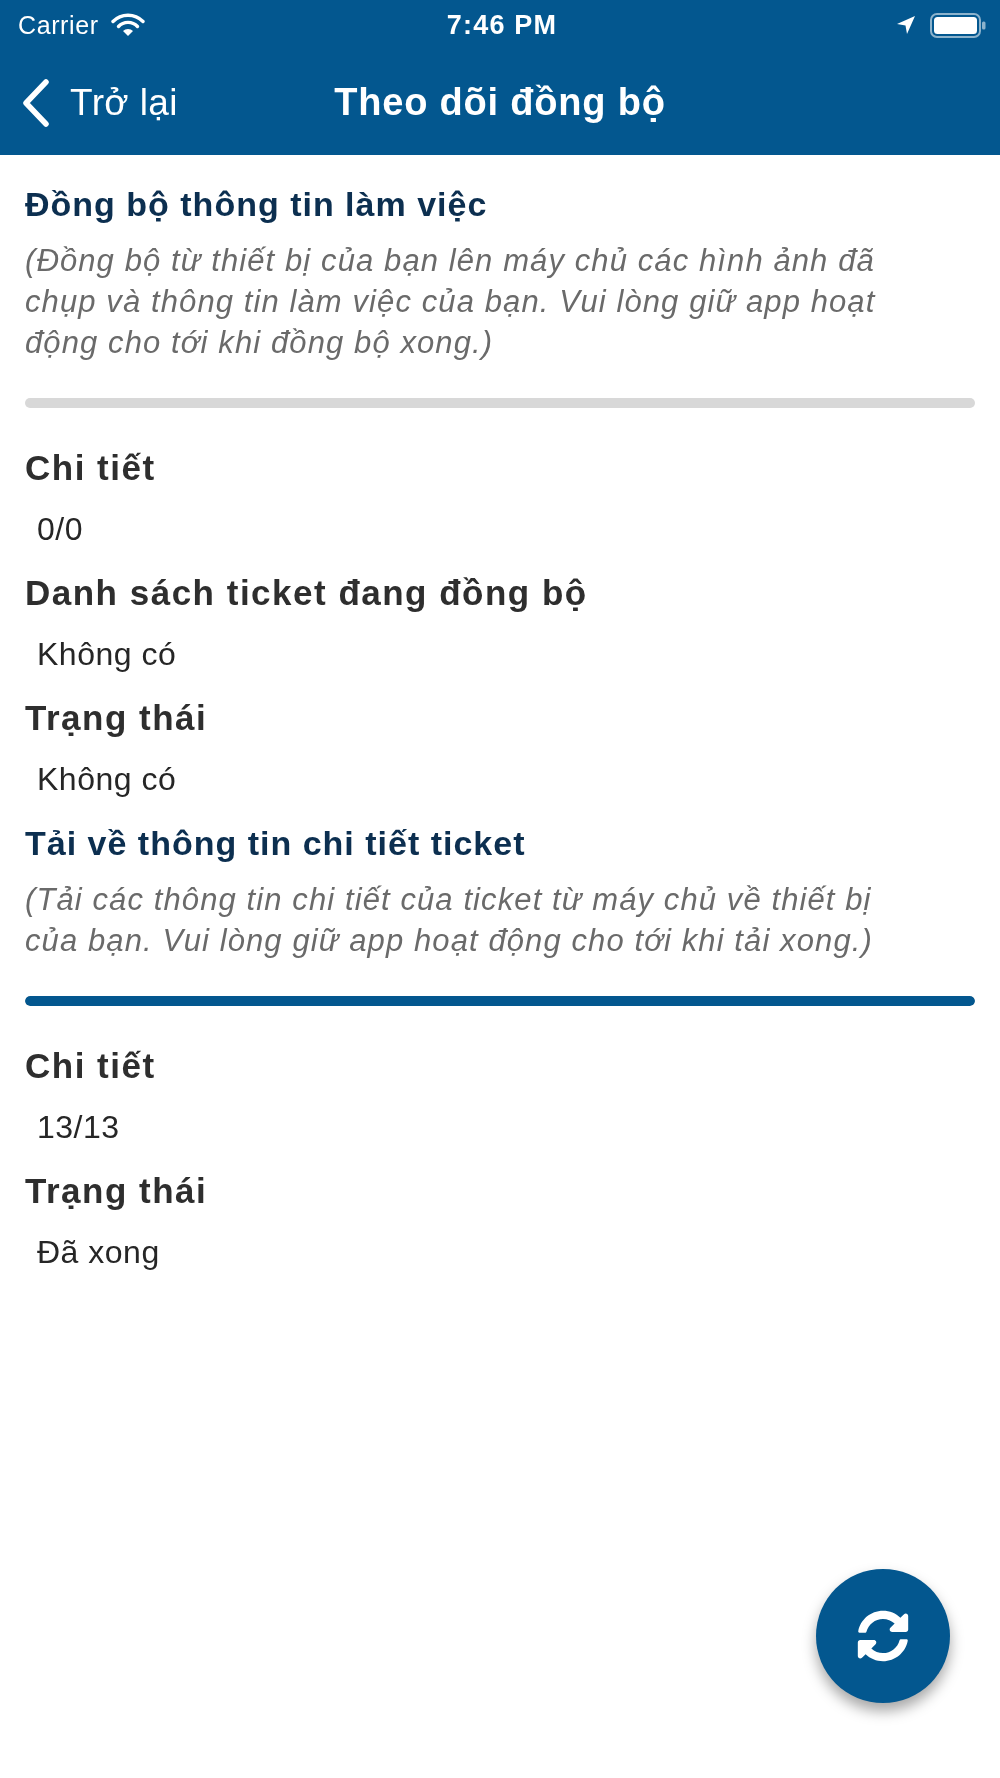  What do you see at coordinates (958, 25) in the screenshot?
I see `battery-icon` at bounding box center [958, 25].